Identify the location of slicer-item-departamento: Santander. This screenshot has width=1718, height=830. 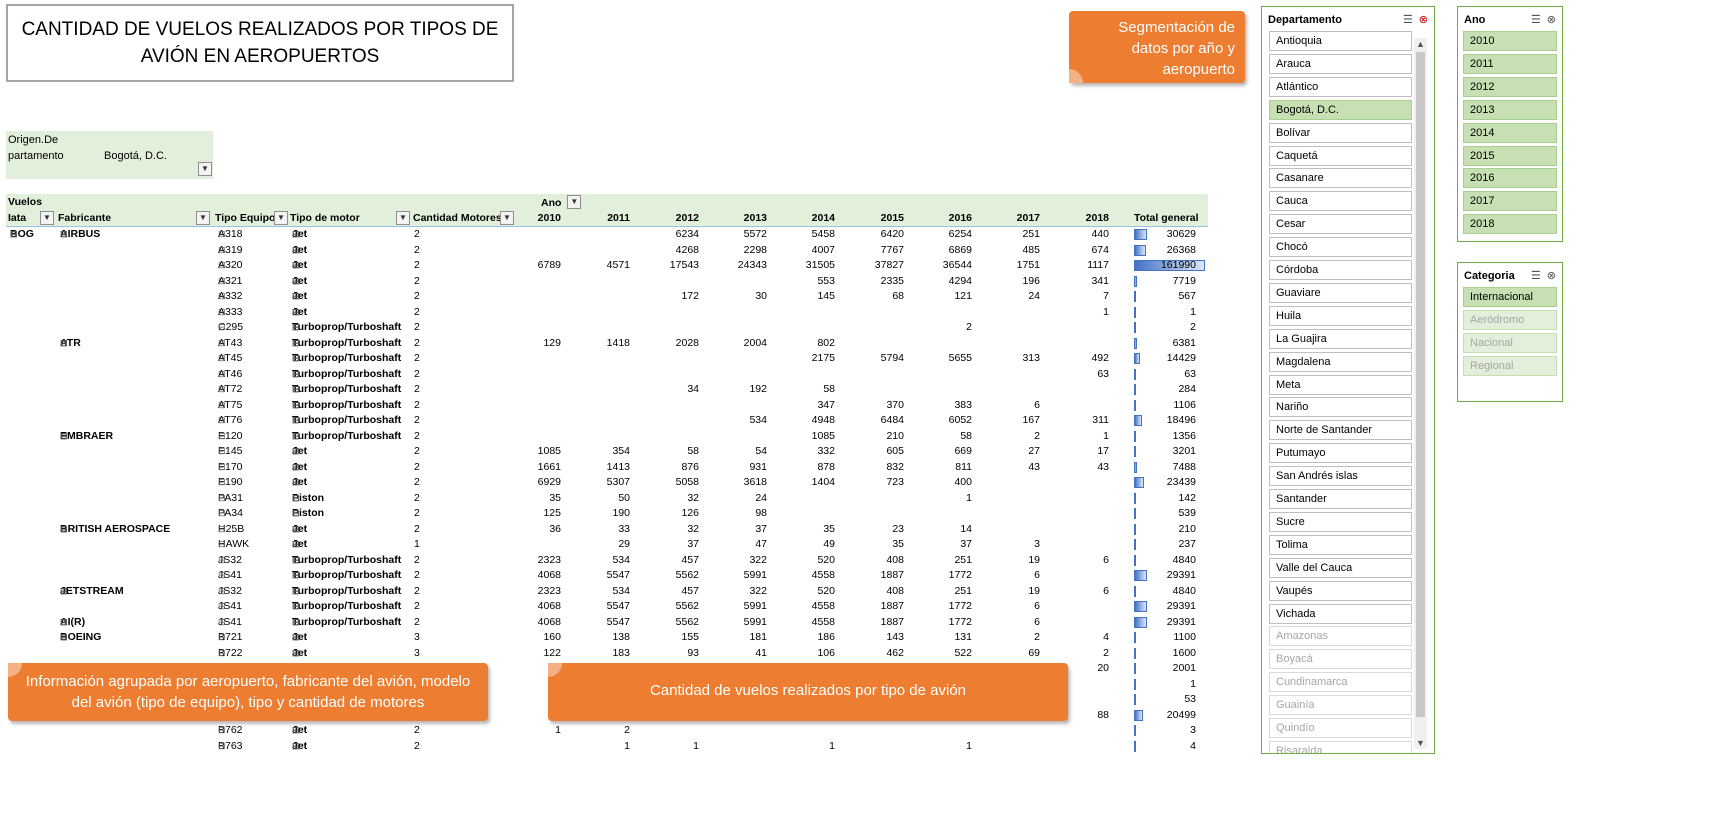
(1340, 499).